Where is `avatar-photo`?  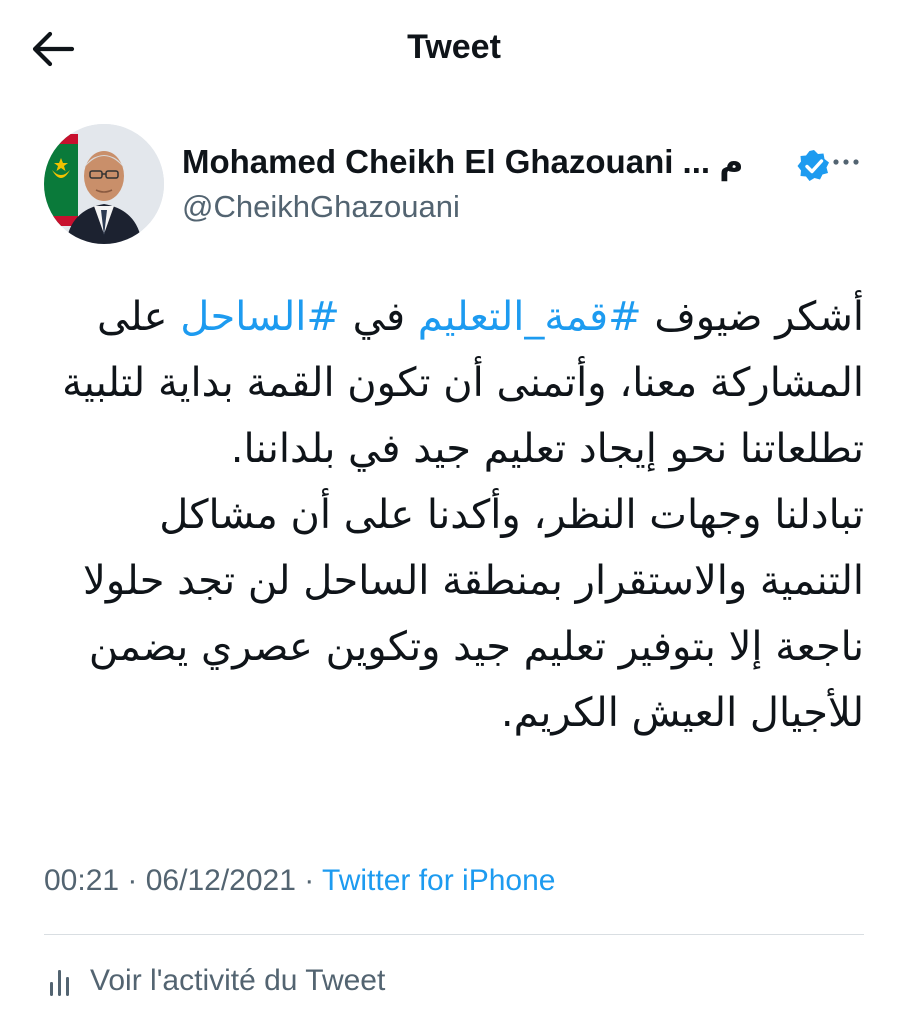
avatar-photo is located at coordinates (104, 184).